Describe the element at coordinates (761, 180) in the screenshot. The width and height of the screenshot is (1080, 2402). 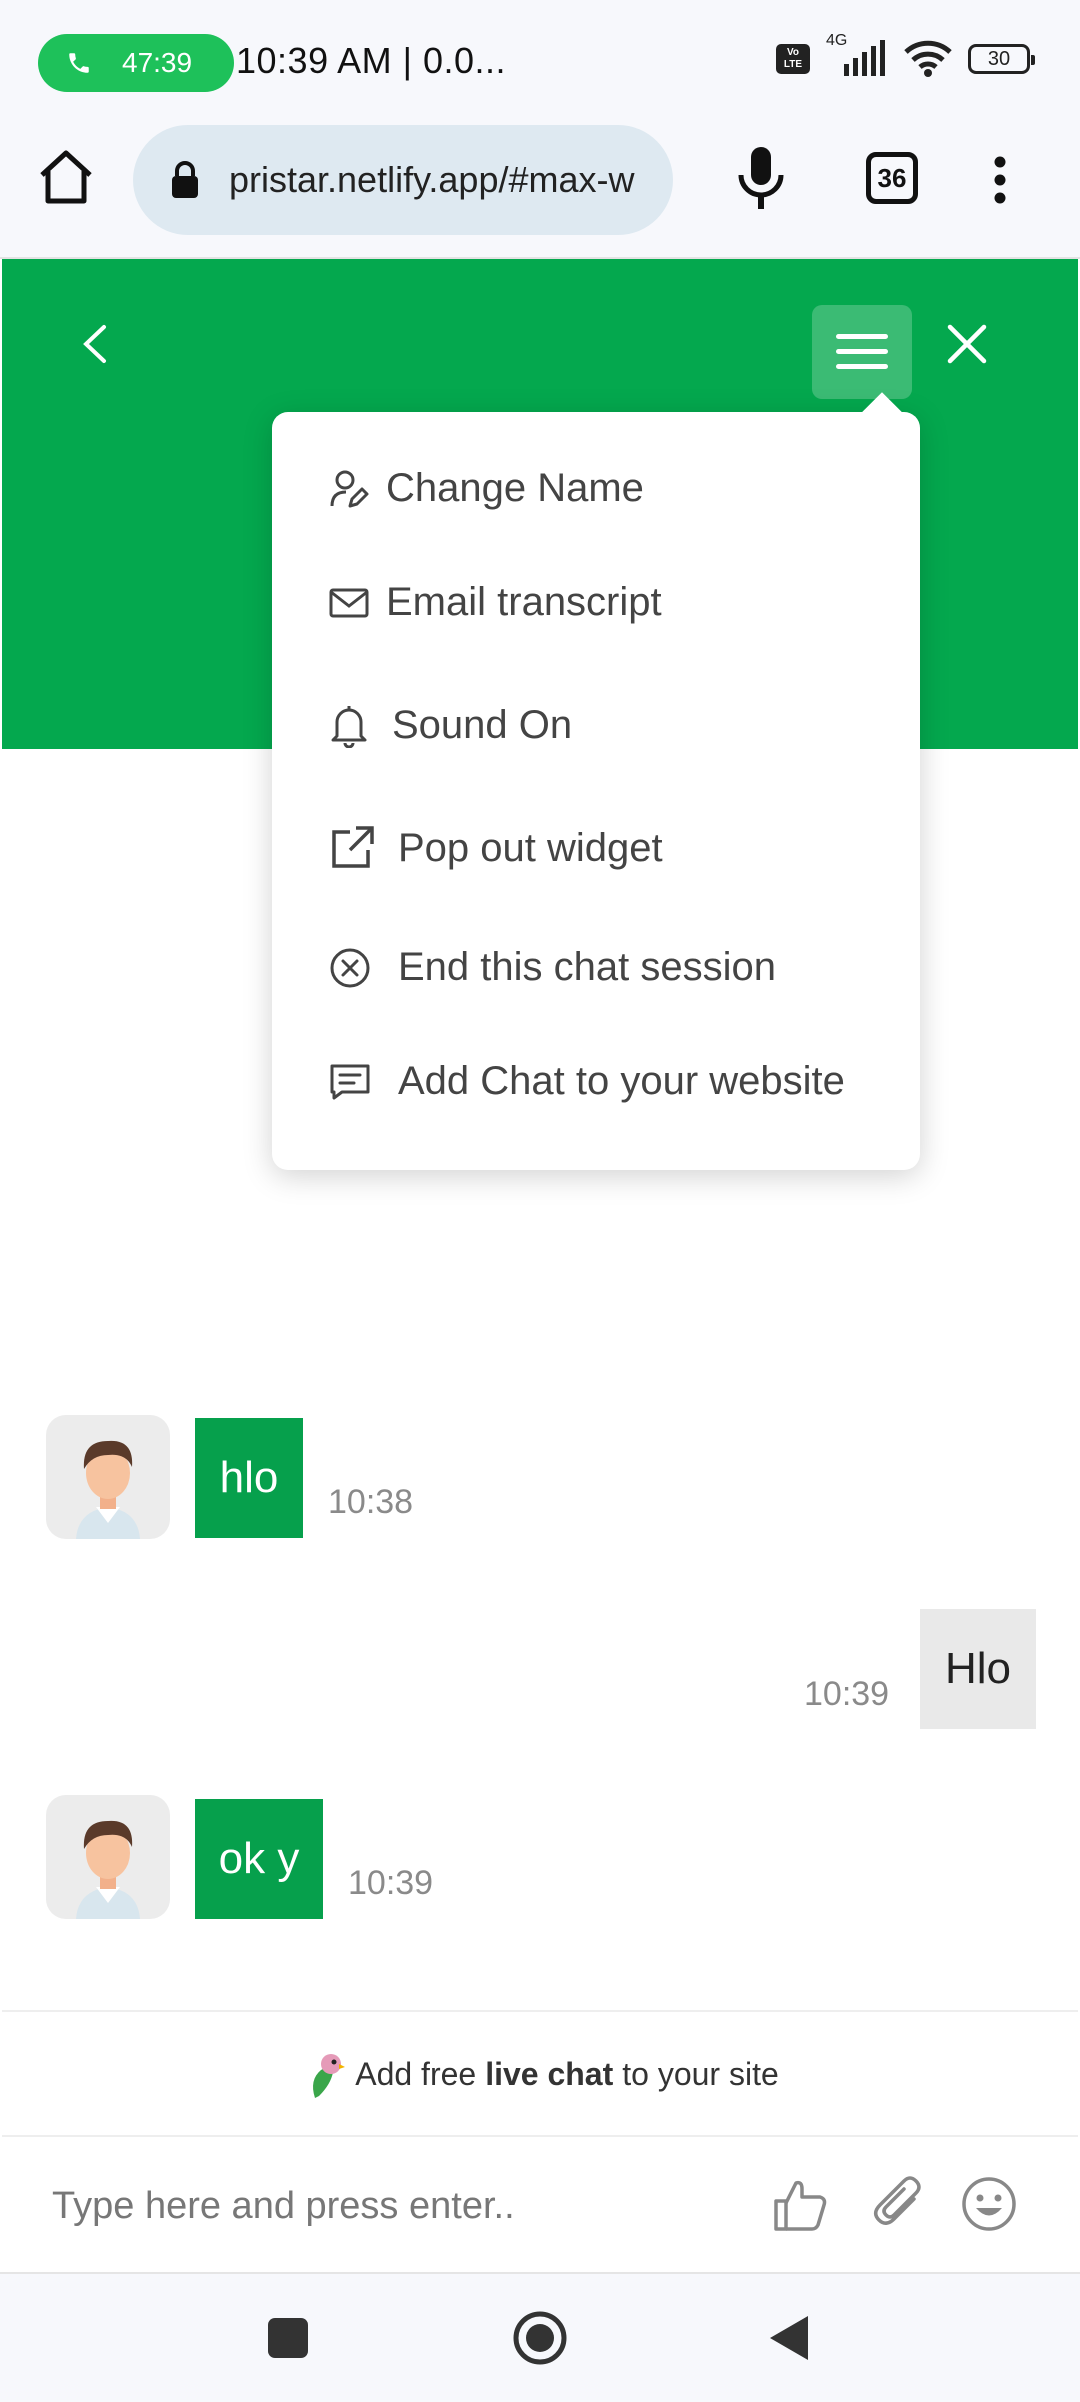
I see `microphone-icon` at that location.